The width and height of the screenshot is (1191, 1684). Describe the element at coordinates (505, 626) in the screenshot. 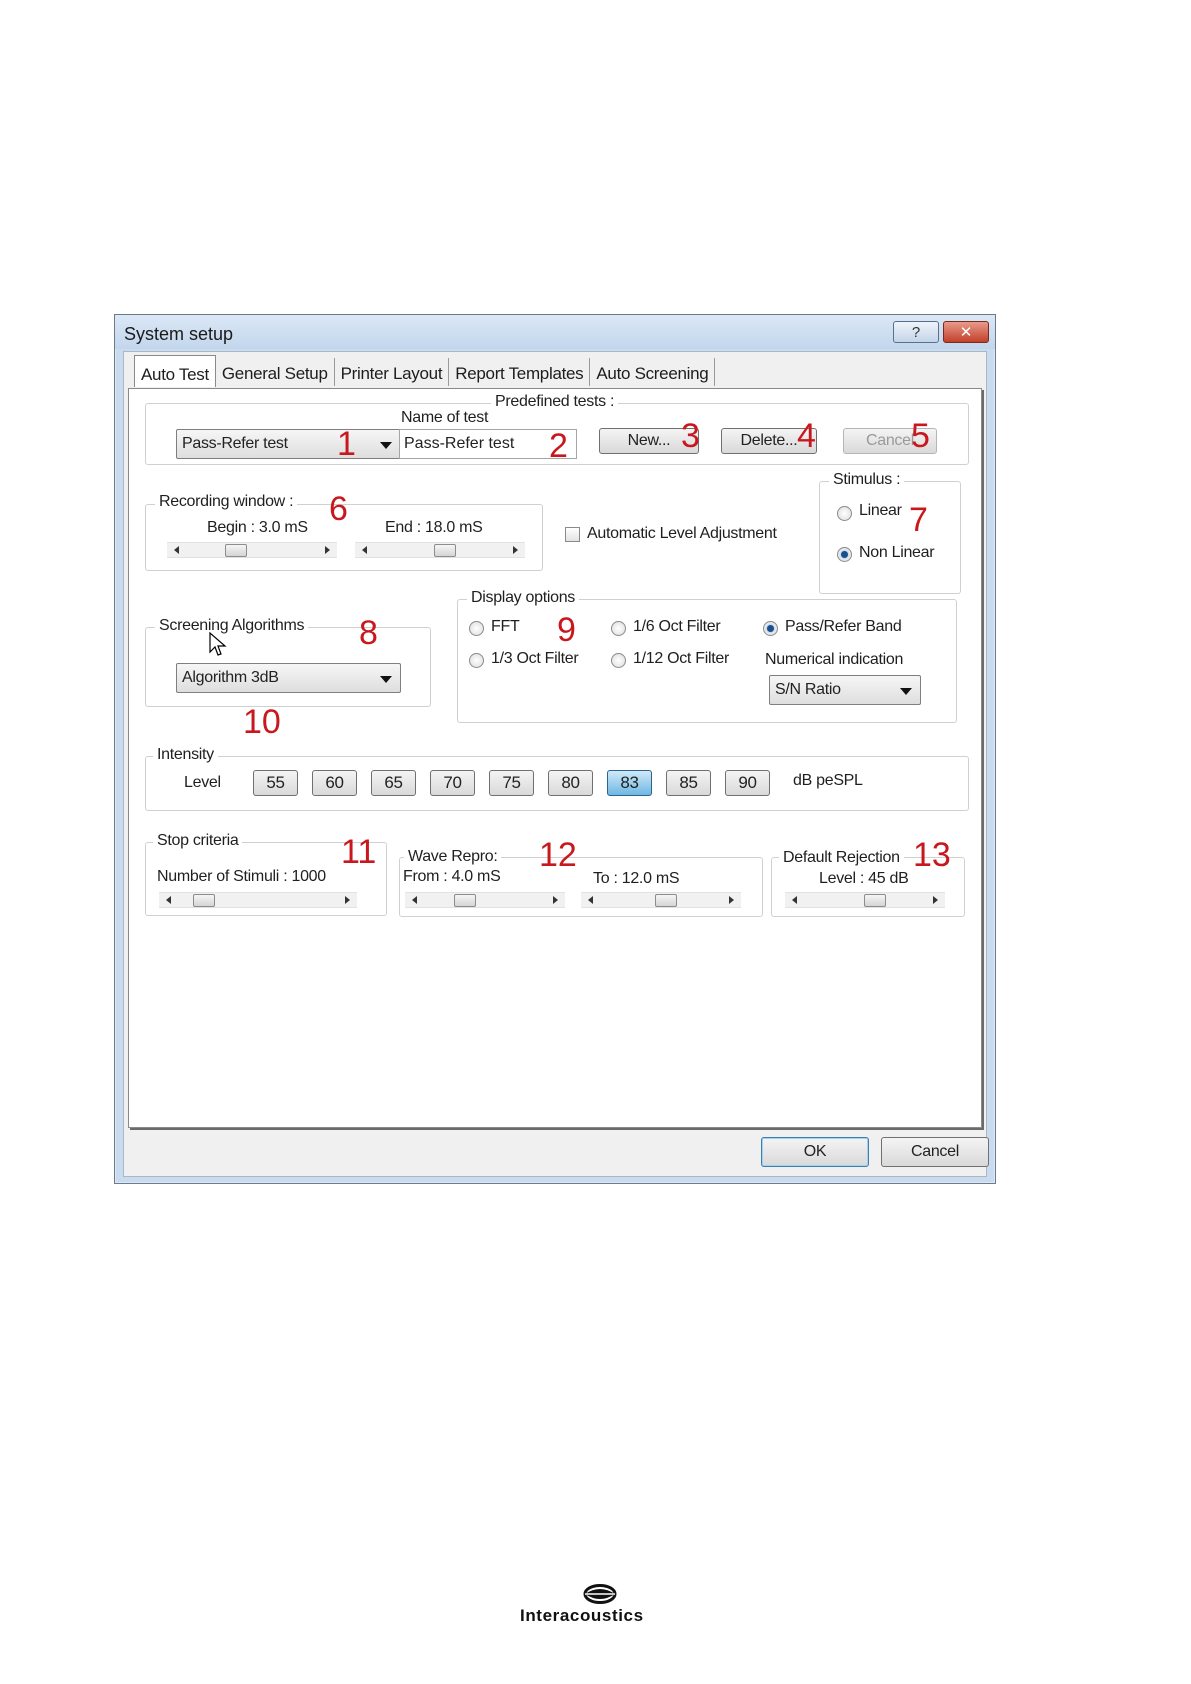

I see `radio-fft-label: FFT` at that location.